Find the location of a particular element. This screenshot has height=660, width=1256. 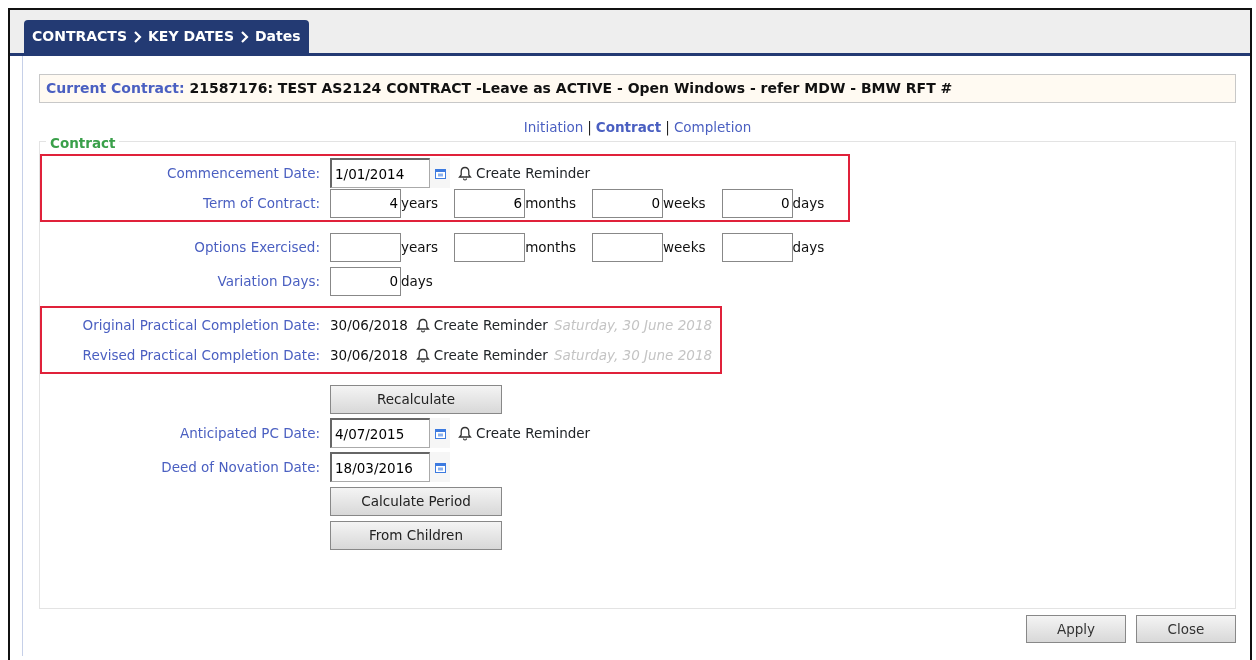

number-field: 4 is located at coordinates (365, 203).